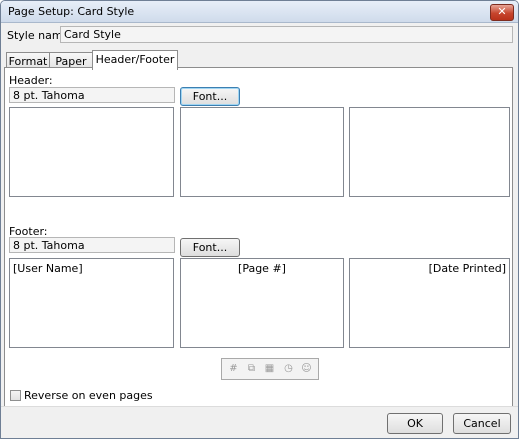 This screenshot has width=519, height=439. Describe the element at coordinates (429, 303) in the screenshot. I see `footer-right-section: [Date Printed]` at that location.